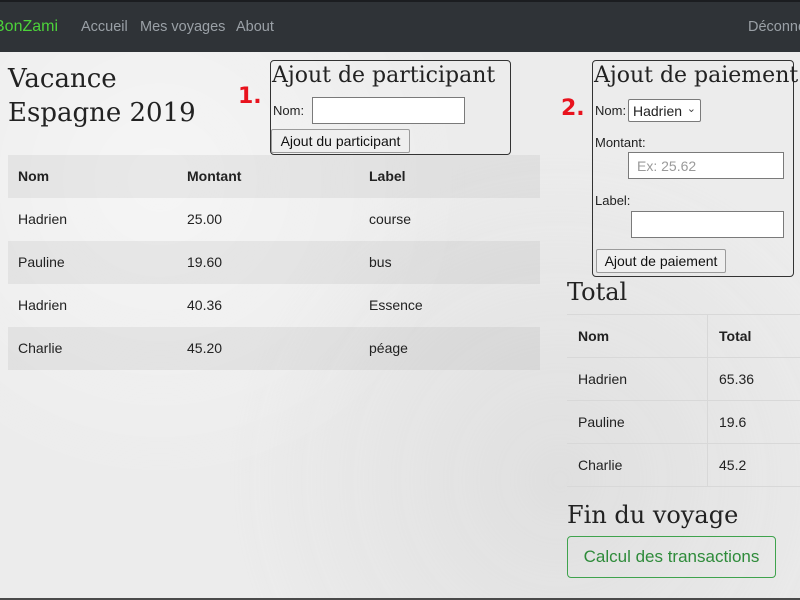 Image resolution: width=800 pixels, height=600 pixels. What do you see at coordinates (34, 176) in the screenshot?
I see `payments-header-nom: Nom` at bounding box center [34, 176].